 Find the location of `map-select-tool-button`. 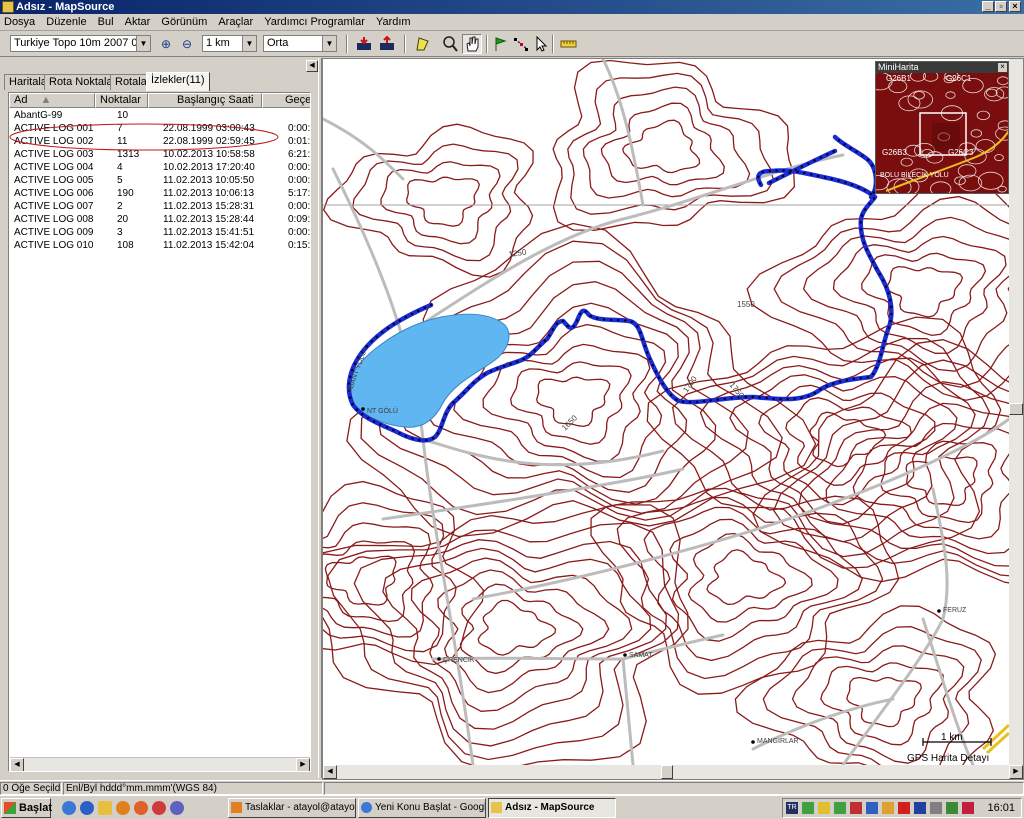

map-select-tool-button is located at coordinates (422, 44).